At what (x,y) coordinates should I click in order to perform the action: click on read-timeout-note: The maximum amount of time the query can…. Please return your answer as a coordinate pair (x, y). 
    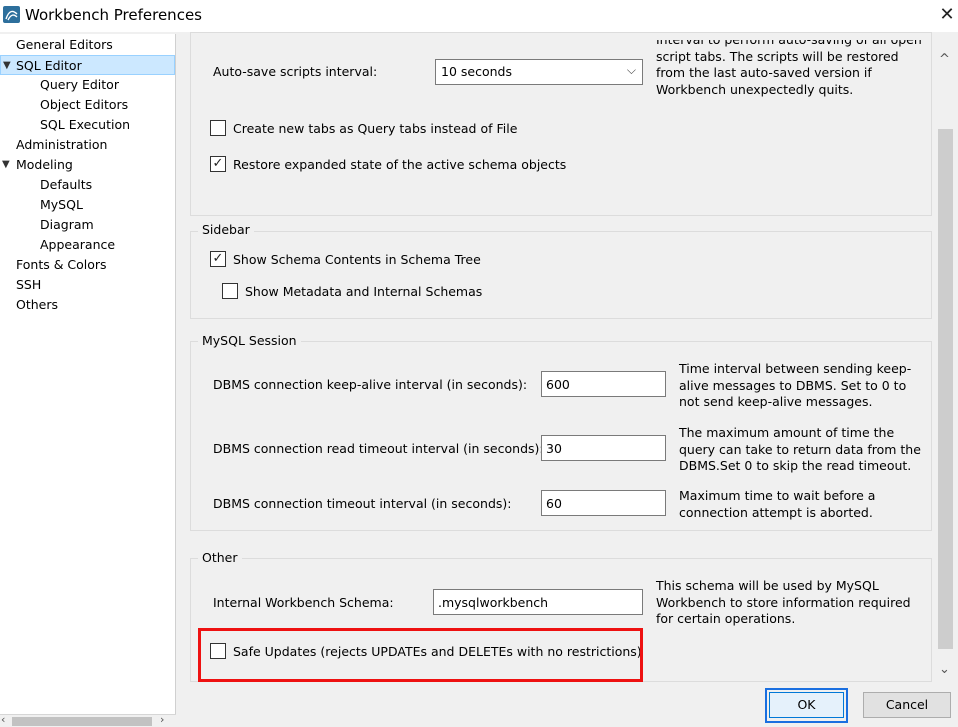
    Looking at the image, I should click on (800, 449).